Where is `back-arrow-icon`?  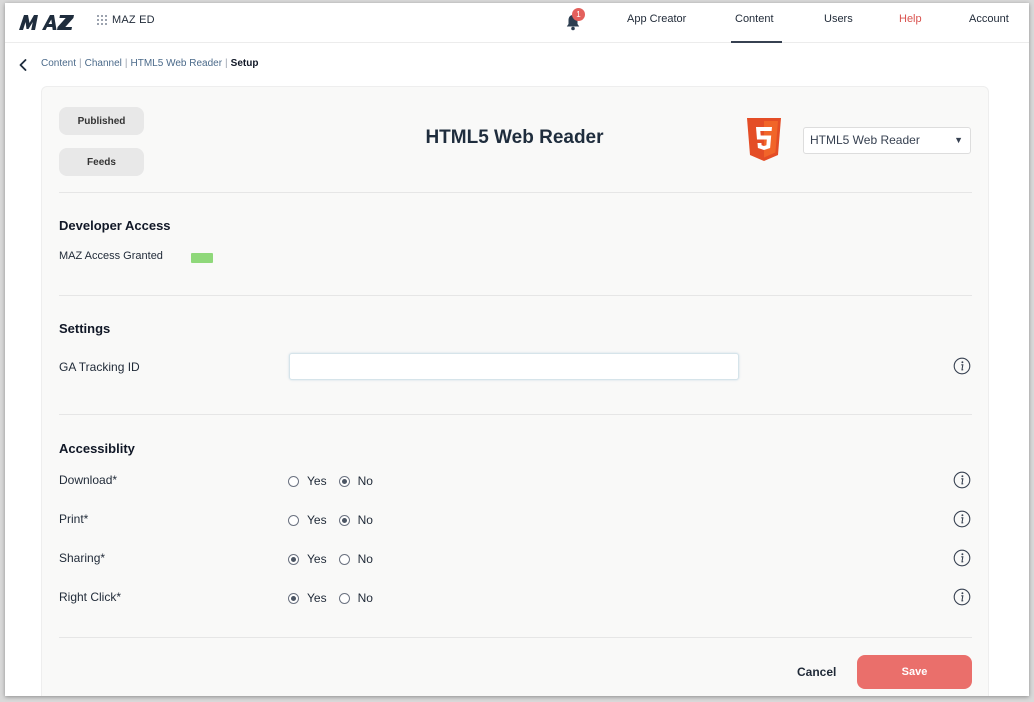 back-arrow-icon is located at coordinates (23, 65).